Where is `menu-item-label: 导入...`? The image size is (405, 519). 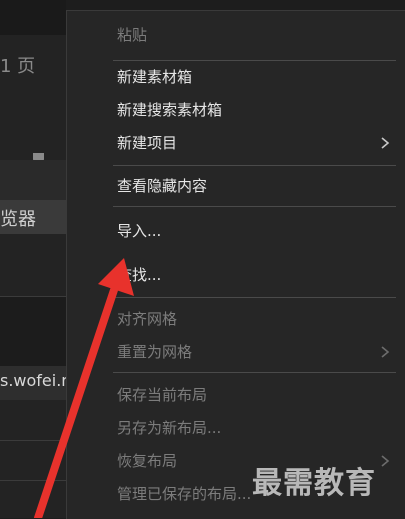 menu-item-label: 导入... is located at coordinates (139, 231).